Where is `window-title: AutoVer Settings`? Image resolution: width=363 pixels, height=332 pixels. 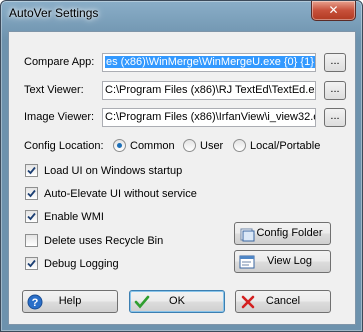 window-title: AutoVer Settings is located at coordinates (54, 13).